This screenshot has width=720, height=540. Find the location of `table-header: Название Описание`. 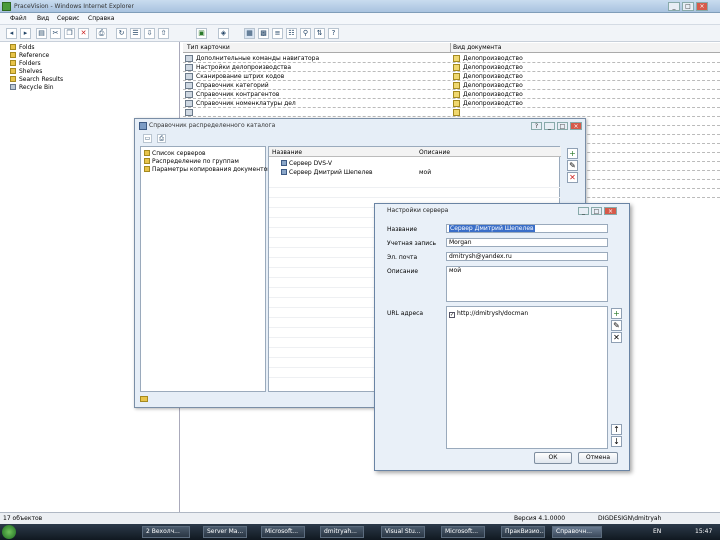

table-header: Название Описание is located at coordinates (415, 152).